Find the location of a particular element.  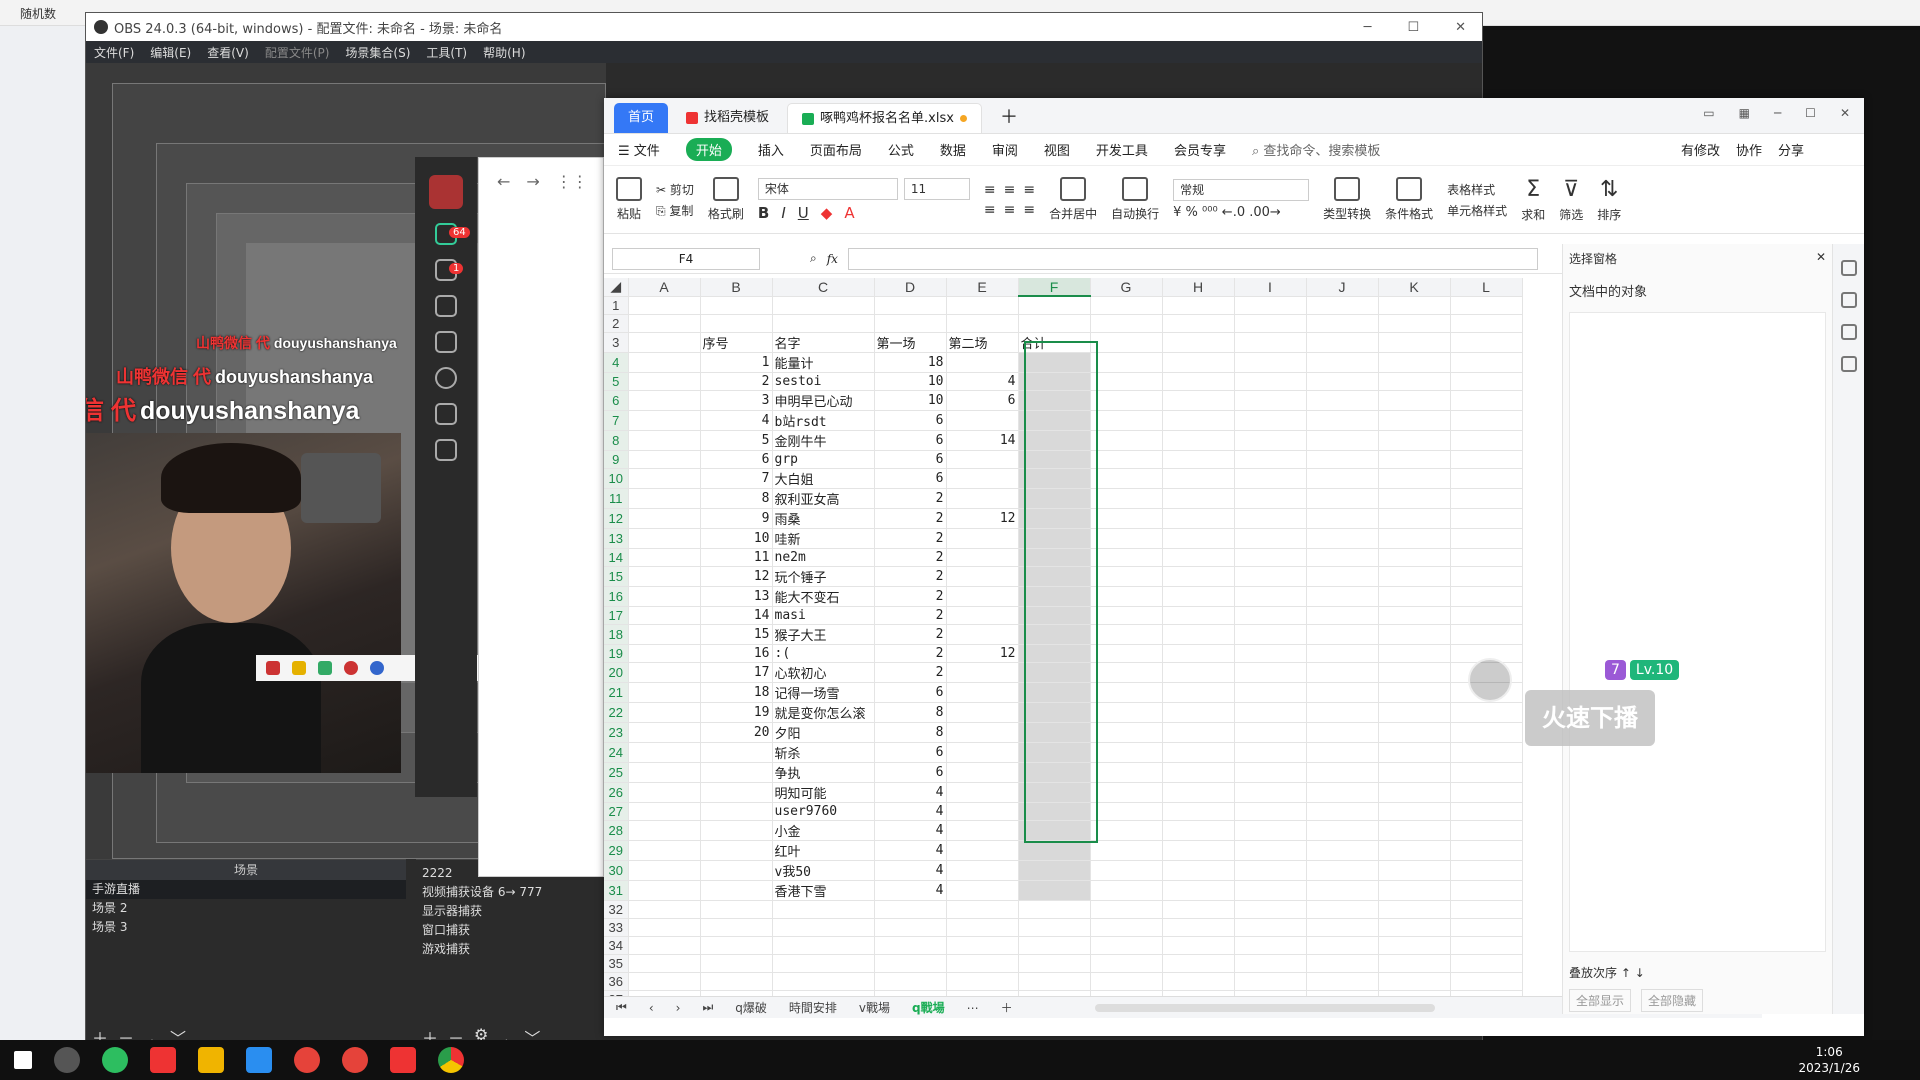

close-icon: ✕ is located at coordinates (1845, 113).